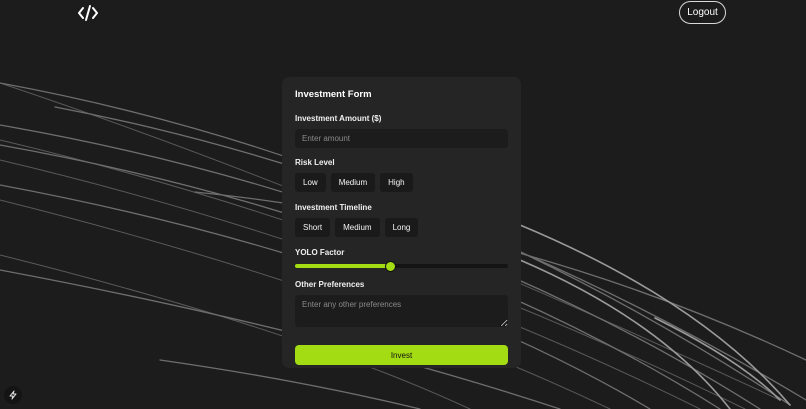 The width and height of the screenshot is (806, 409). I want to click on timeline-long-button: Long, so click(401, 227).